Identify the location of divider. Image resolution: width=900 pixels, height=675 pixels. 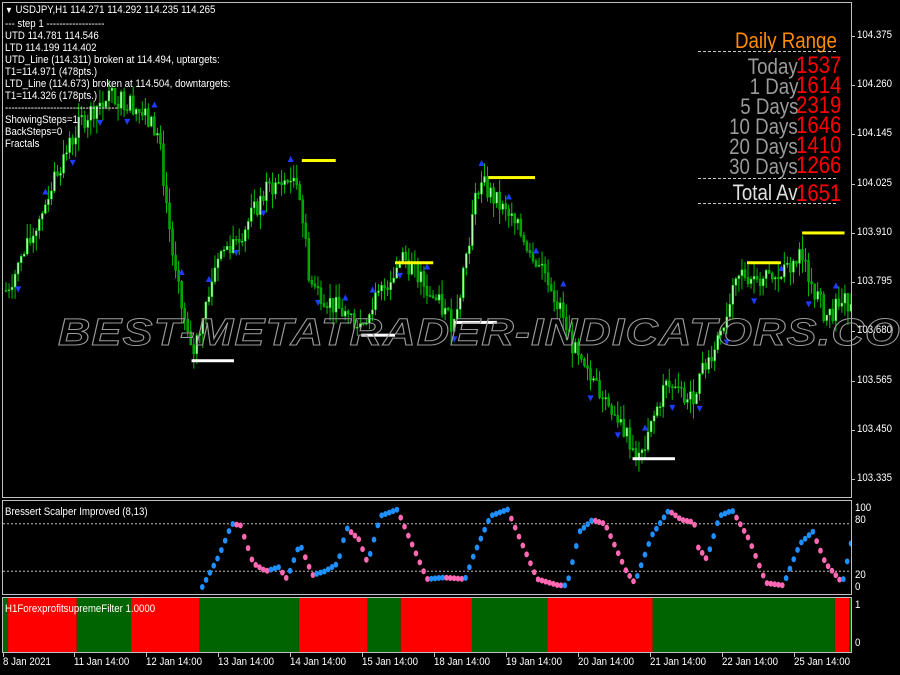
(767, 203).